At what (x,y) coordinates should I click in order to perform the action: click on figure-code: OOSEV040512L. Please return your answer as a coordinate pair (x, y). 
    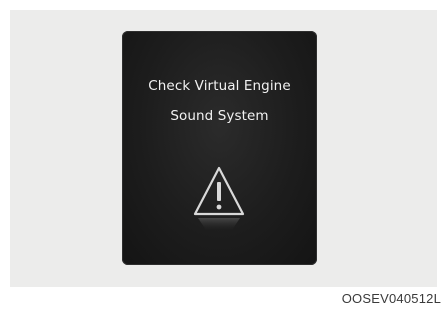
    Looking at the image, I should click on (391, 298).